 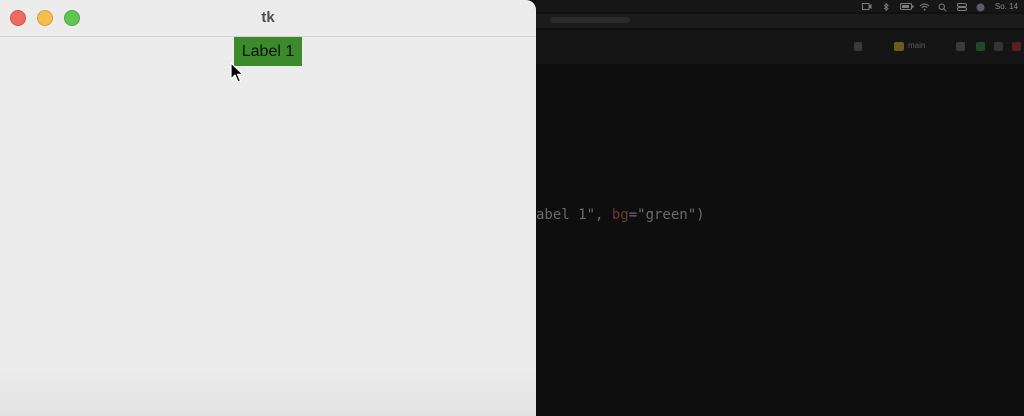 I want to click on screen-record-icon, so click(x=866, y=6).